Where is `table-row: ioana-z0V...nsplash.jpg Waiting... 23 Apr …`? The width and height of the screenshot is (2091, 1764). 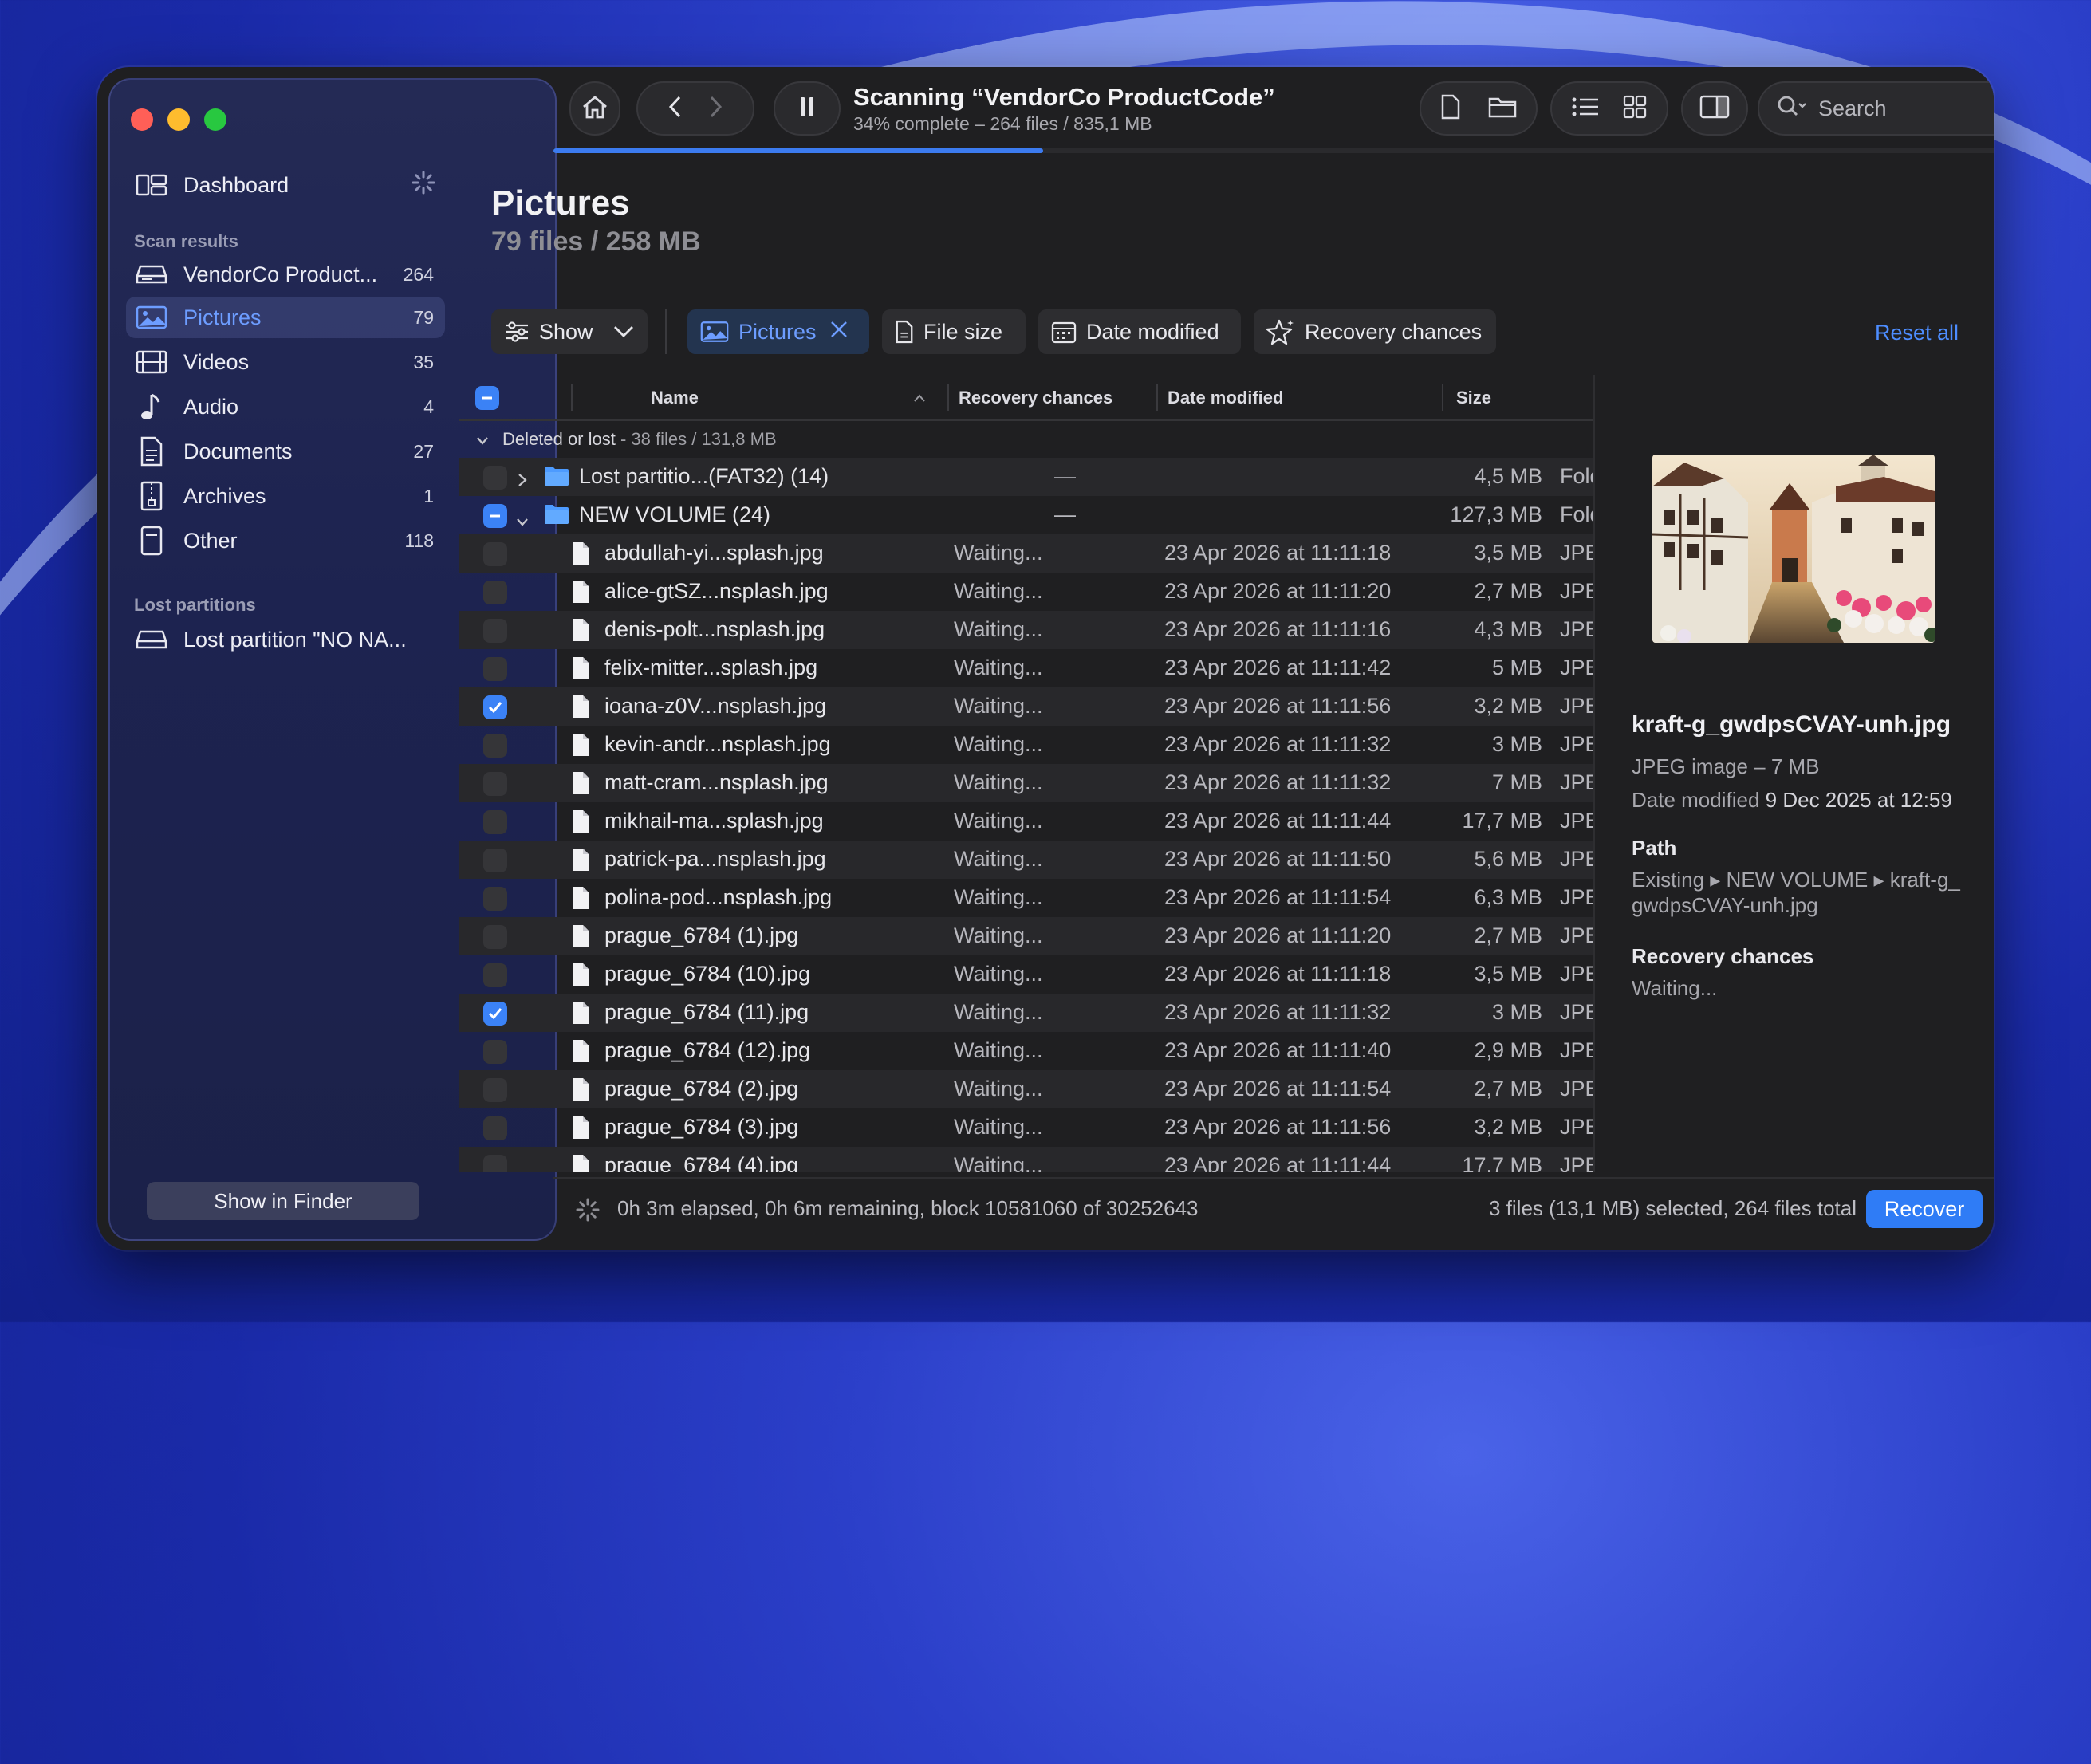
table-row: ioana-z0V...nsplash.jpg Waiting... 23 Apr … is located at coordinates (1027, 706).